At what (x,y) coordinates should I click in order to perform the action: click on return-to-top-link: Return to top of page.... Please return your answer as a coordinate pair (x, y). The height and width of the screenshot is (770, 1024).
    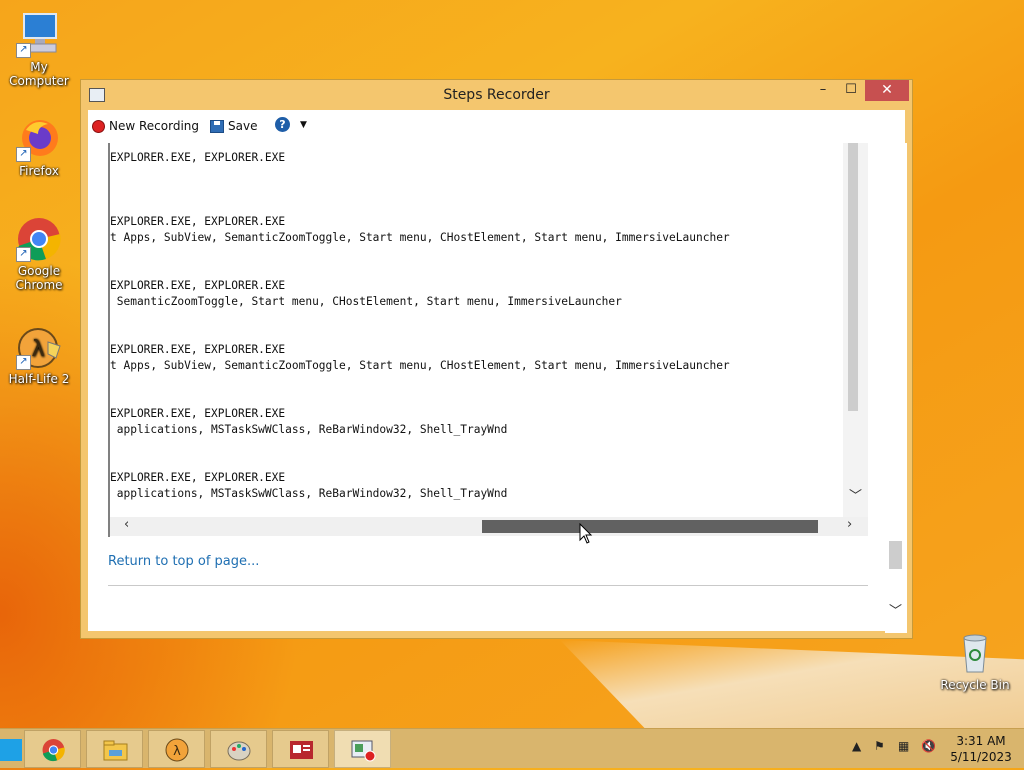
    Looking at the image, I should click on (183, 561).